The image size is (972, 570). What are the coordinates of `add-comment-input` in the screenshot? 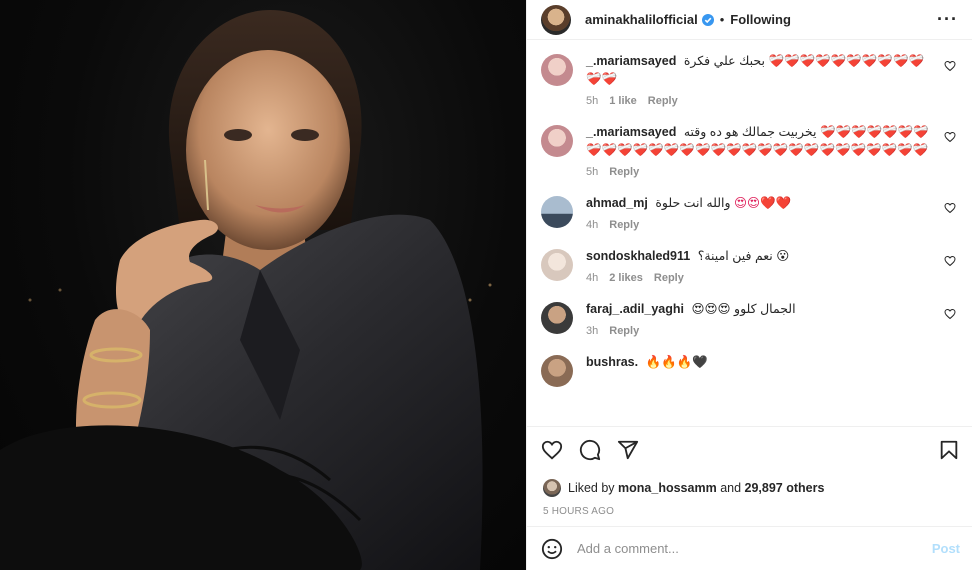 It's located at (754, 548).